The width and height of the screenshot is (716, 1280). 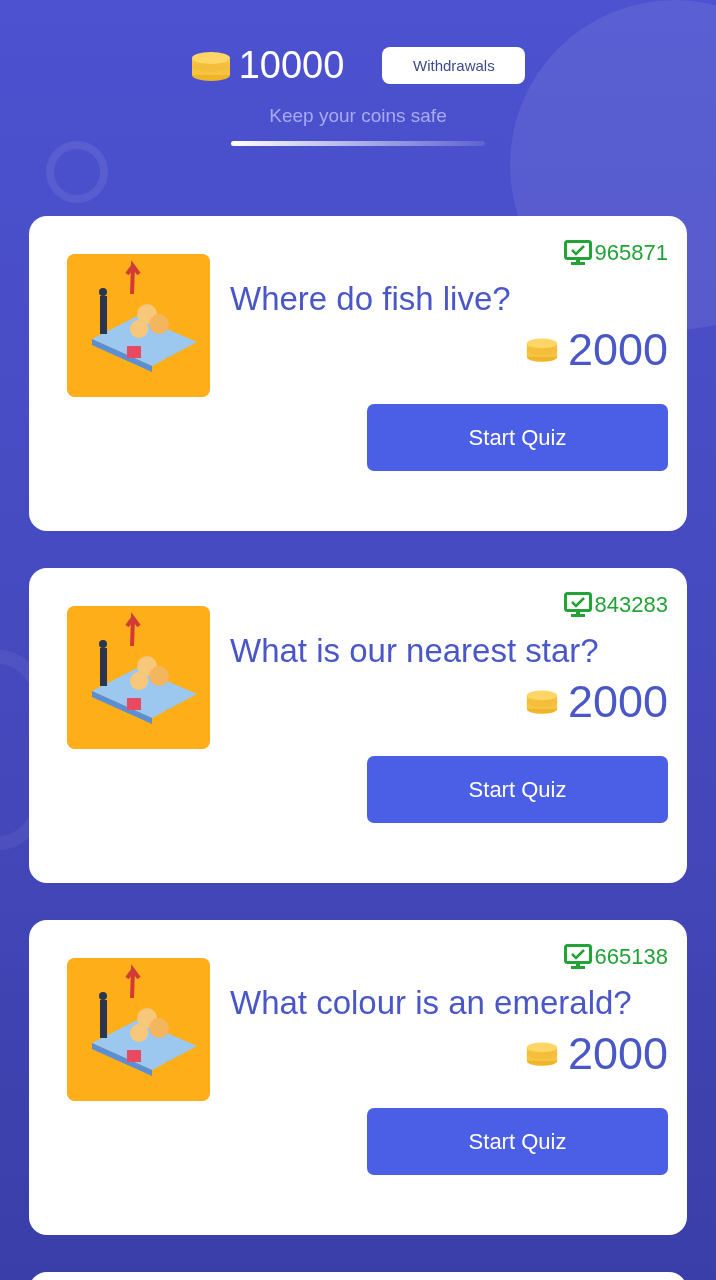 I want to click on withdrawals-button: Withdrawals, so click(x=454, y=65).